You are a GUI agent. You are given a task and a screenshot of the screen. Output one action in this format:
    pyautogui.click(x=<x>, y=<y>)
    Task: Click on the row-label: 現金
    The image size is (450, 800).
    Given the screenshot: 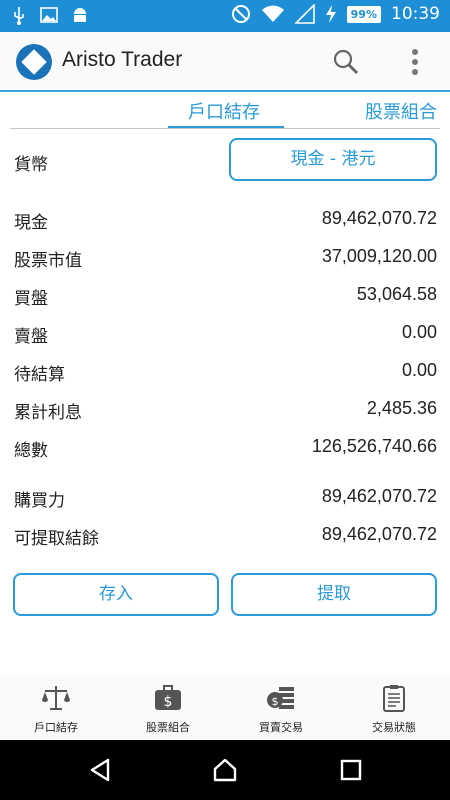 What is the action you would take?
    pyautogui.click(x=31, y=223)
    